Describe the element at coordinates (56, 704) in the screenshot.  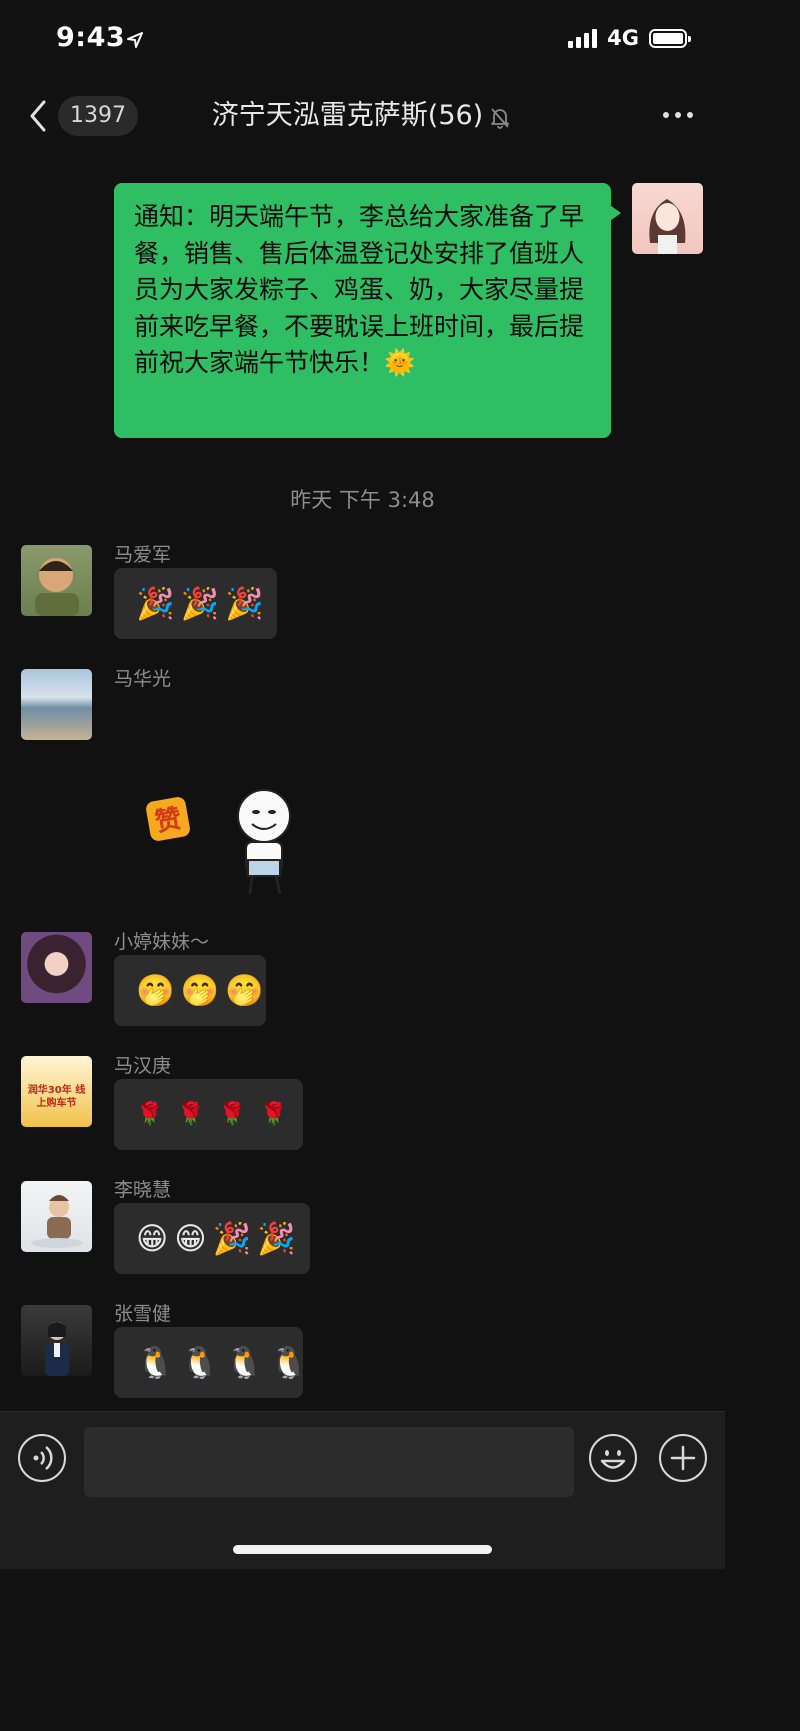
I see `avatar-ma-huaguang` at that location.